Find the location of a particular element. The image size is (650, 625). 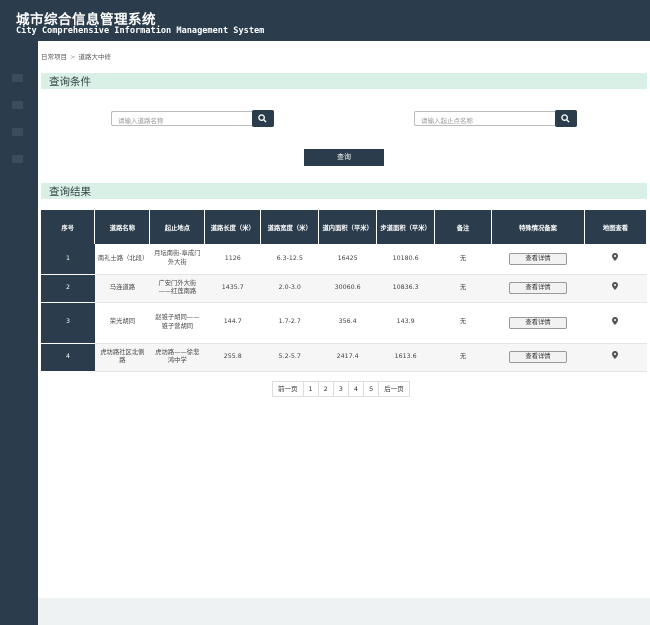

road-name-cell: 南礼士路（北段） is located at coordinates (122, 259).